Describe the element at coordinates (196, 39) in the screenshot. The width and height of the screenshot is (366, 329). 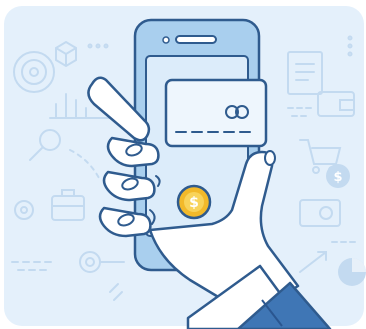
I see `speaker-slot` at that location.